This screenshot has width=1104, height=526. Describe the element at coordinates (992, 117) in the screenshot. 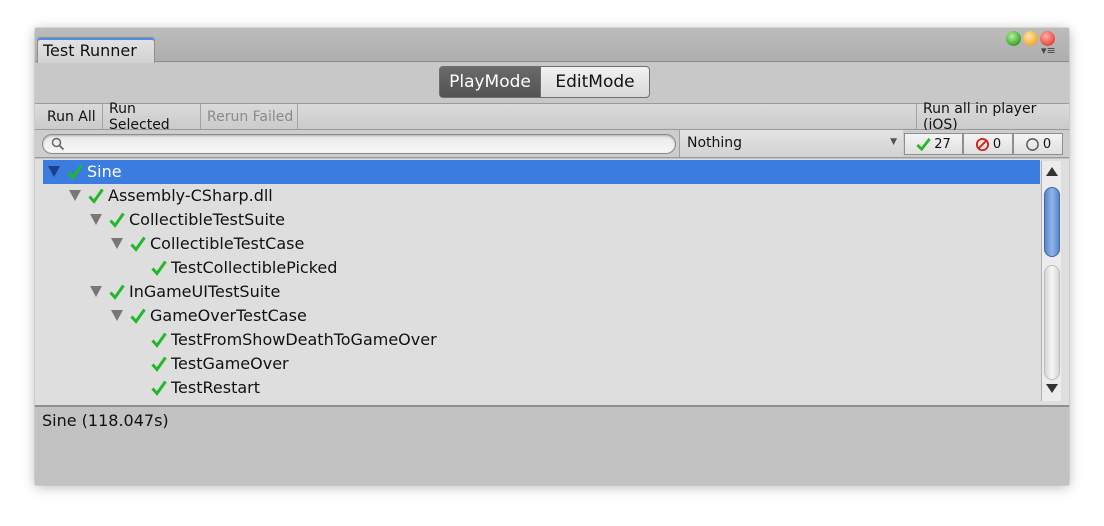

I see `run-all-in-player-button: Run all in player (iOS)` at that location.